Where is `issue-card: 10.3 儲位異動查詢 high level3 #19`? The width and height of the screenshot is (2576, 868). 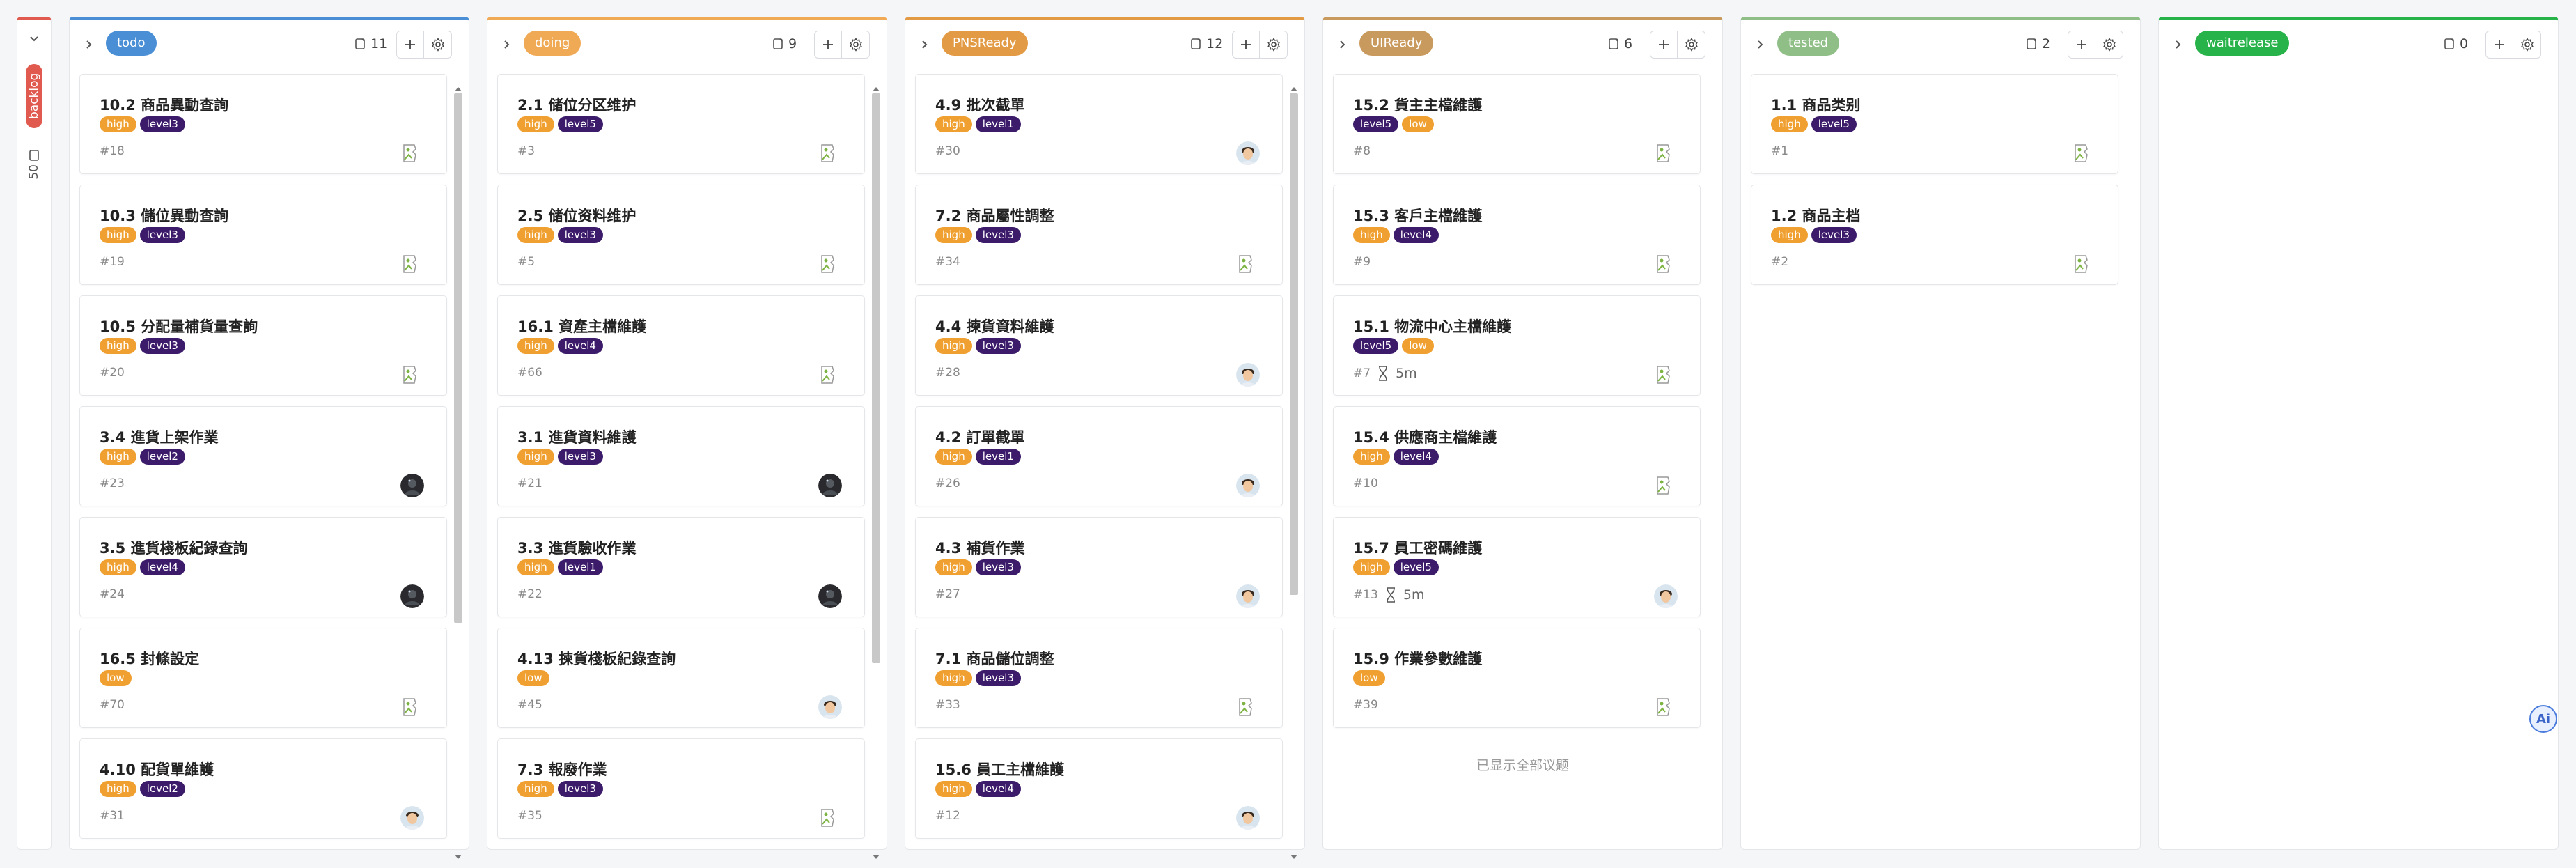 issue-card: 10.3 儲位異動查詢 high level3 #19 is located at coordinates (263, 235).